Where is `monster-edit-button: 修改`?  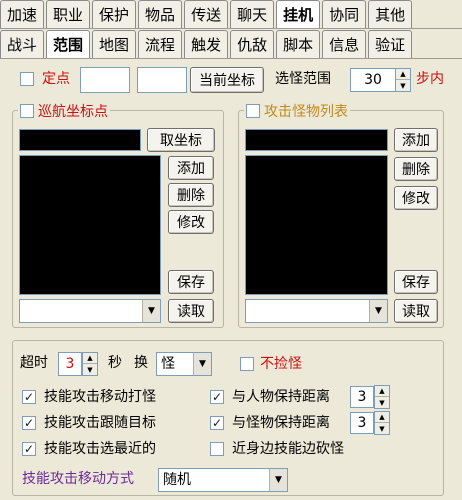 monster-edit-button: 修改 is located at coordinates (416, 198).